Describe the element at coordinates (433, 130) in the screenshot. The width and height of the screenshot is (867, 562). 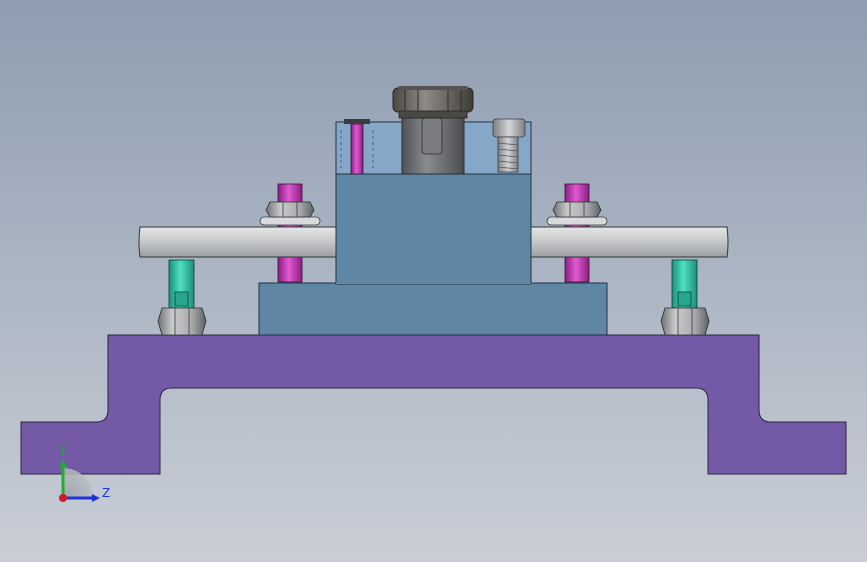
I see `knurled-clamp-nut` at that location.